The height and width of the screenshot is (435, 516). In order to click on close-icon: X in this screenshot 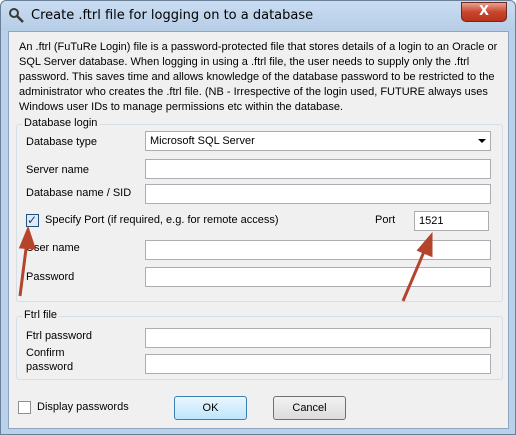, I will do `click(484, 12)`.